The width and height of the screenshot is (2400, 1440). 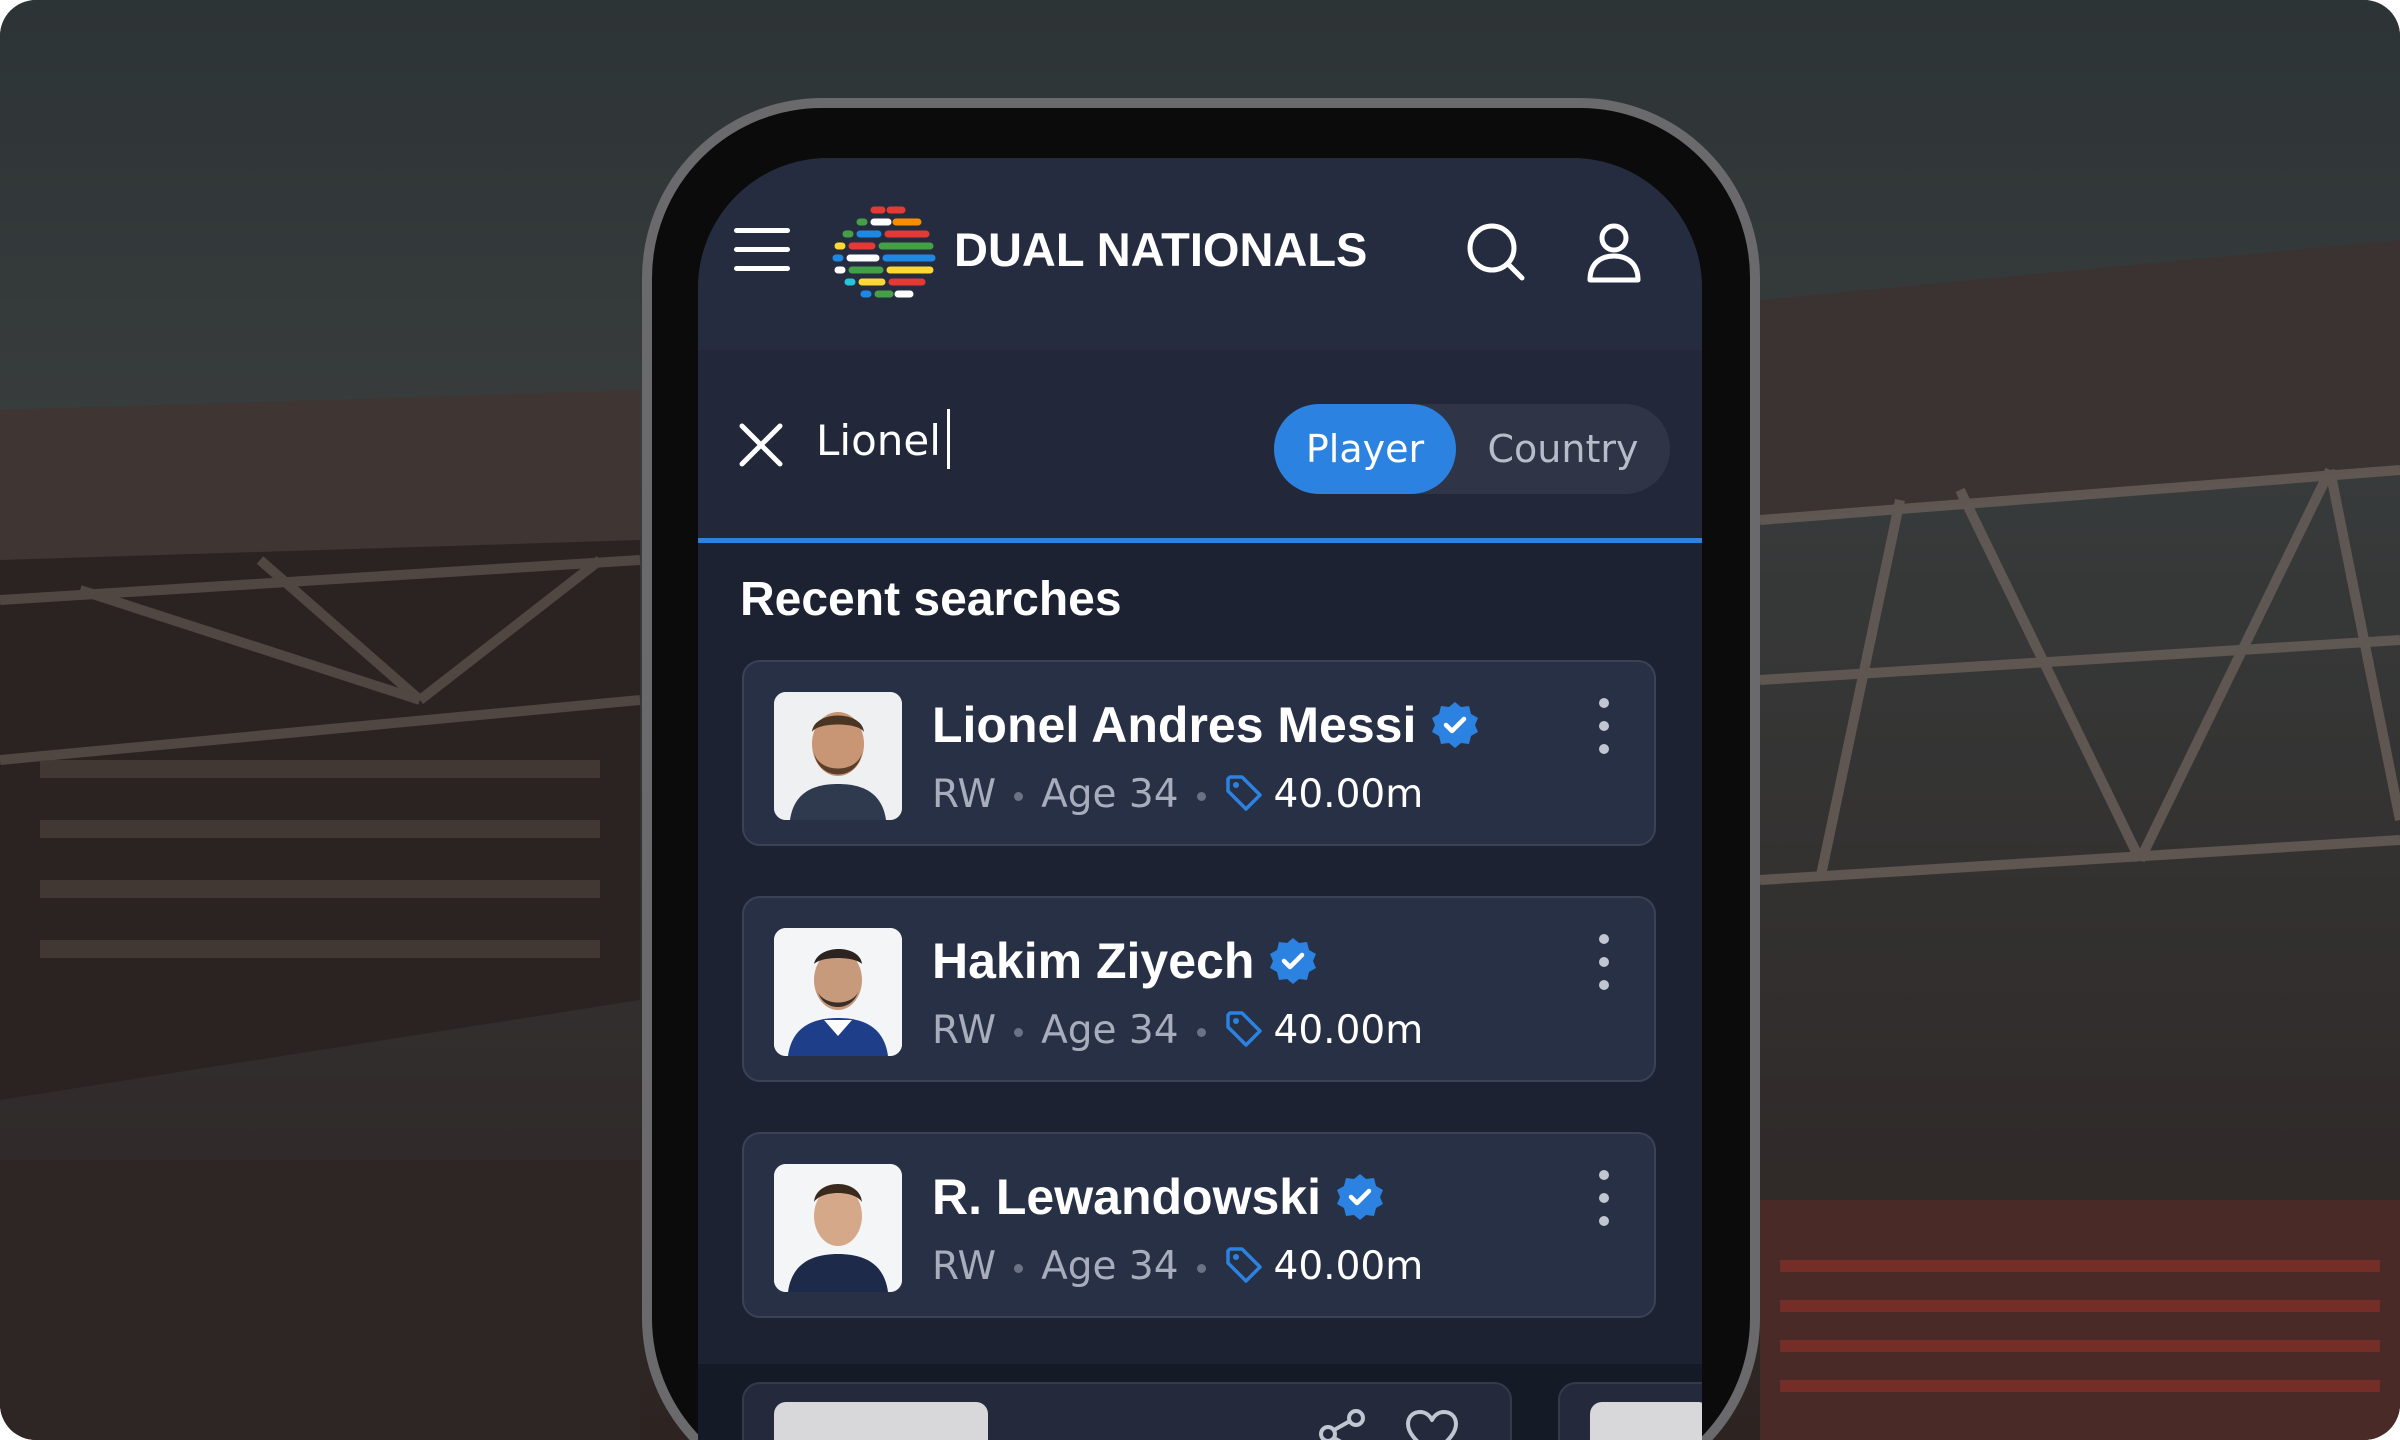 What do you see at coordinates (1432, 1423) in the screenshot?
I see `heart-icon` at bounding box center [1432, 1423].